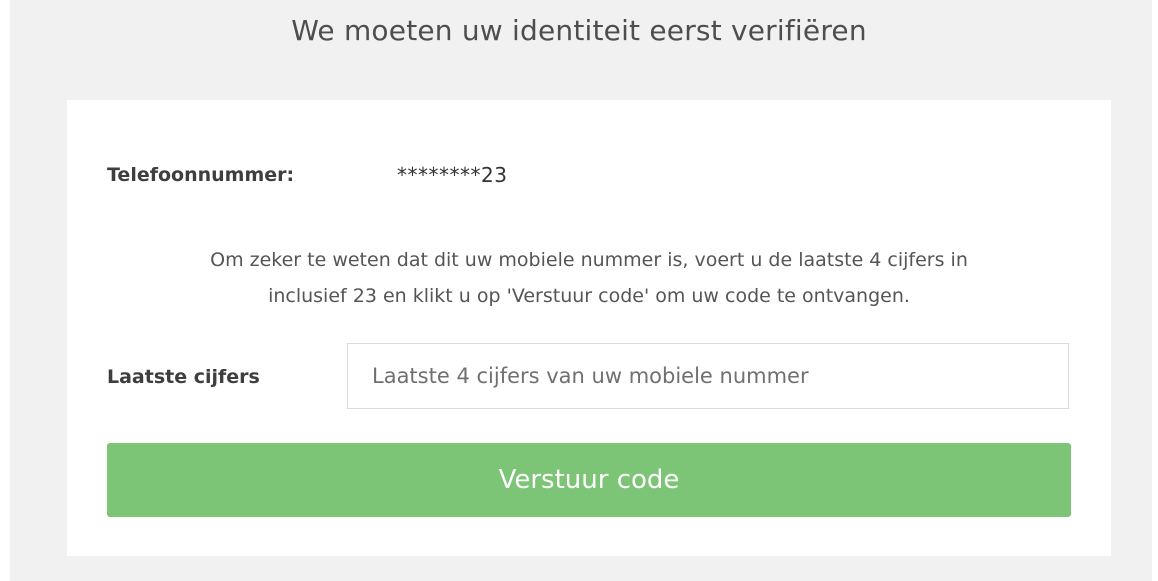 The image size is (1158, 581). What do you see at coordinates (708, 376) in the screenshot?
I see `last-digits-input` at bounding box center [708, 376].